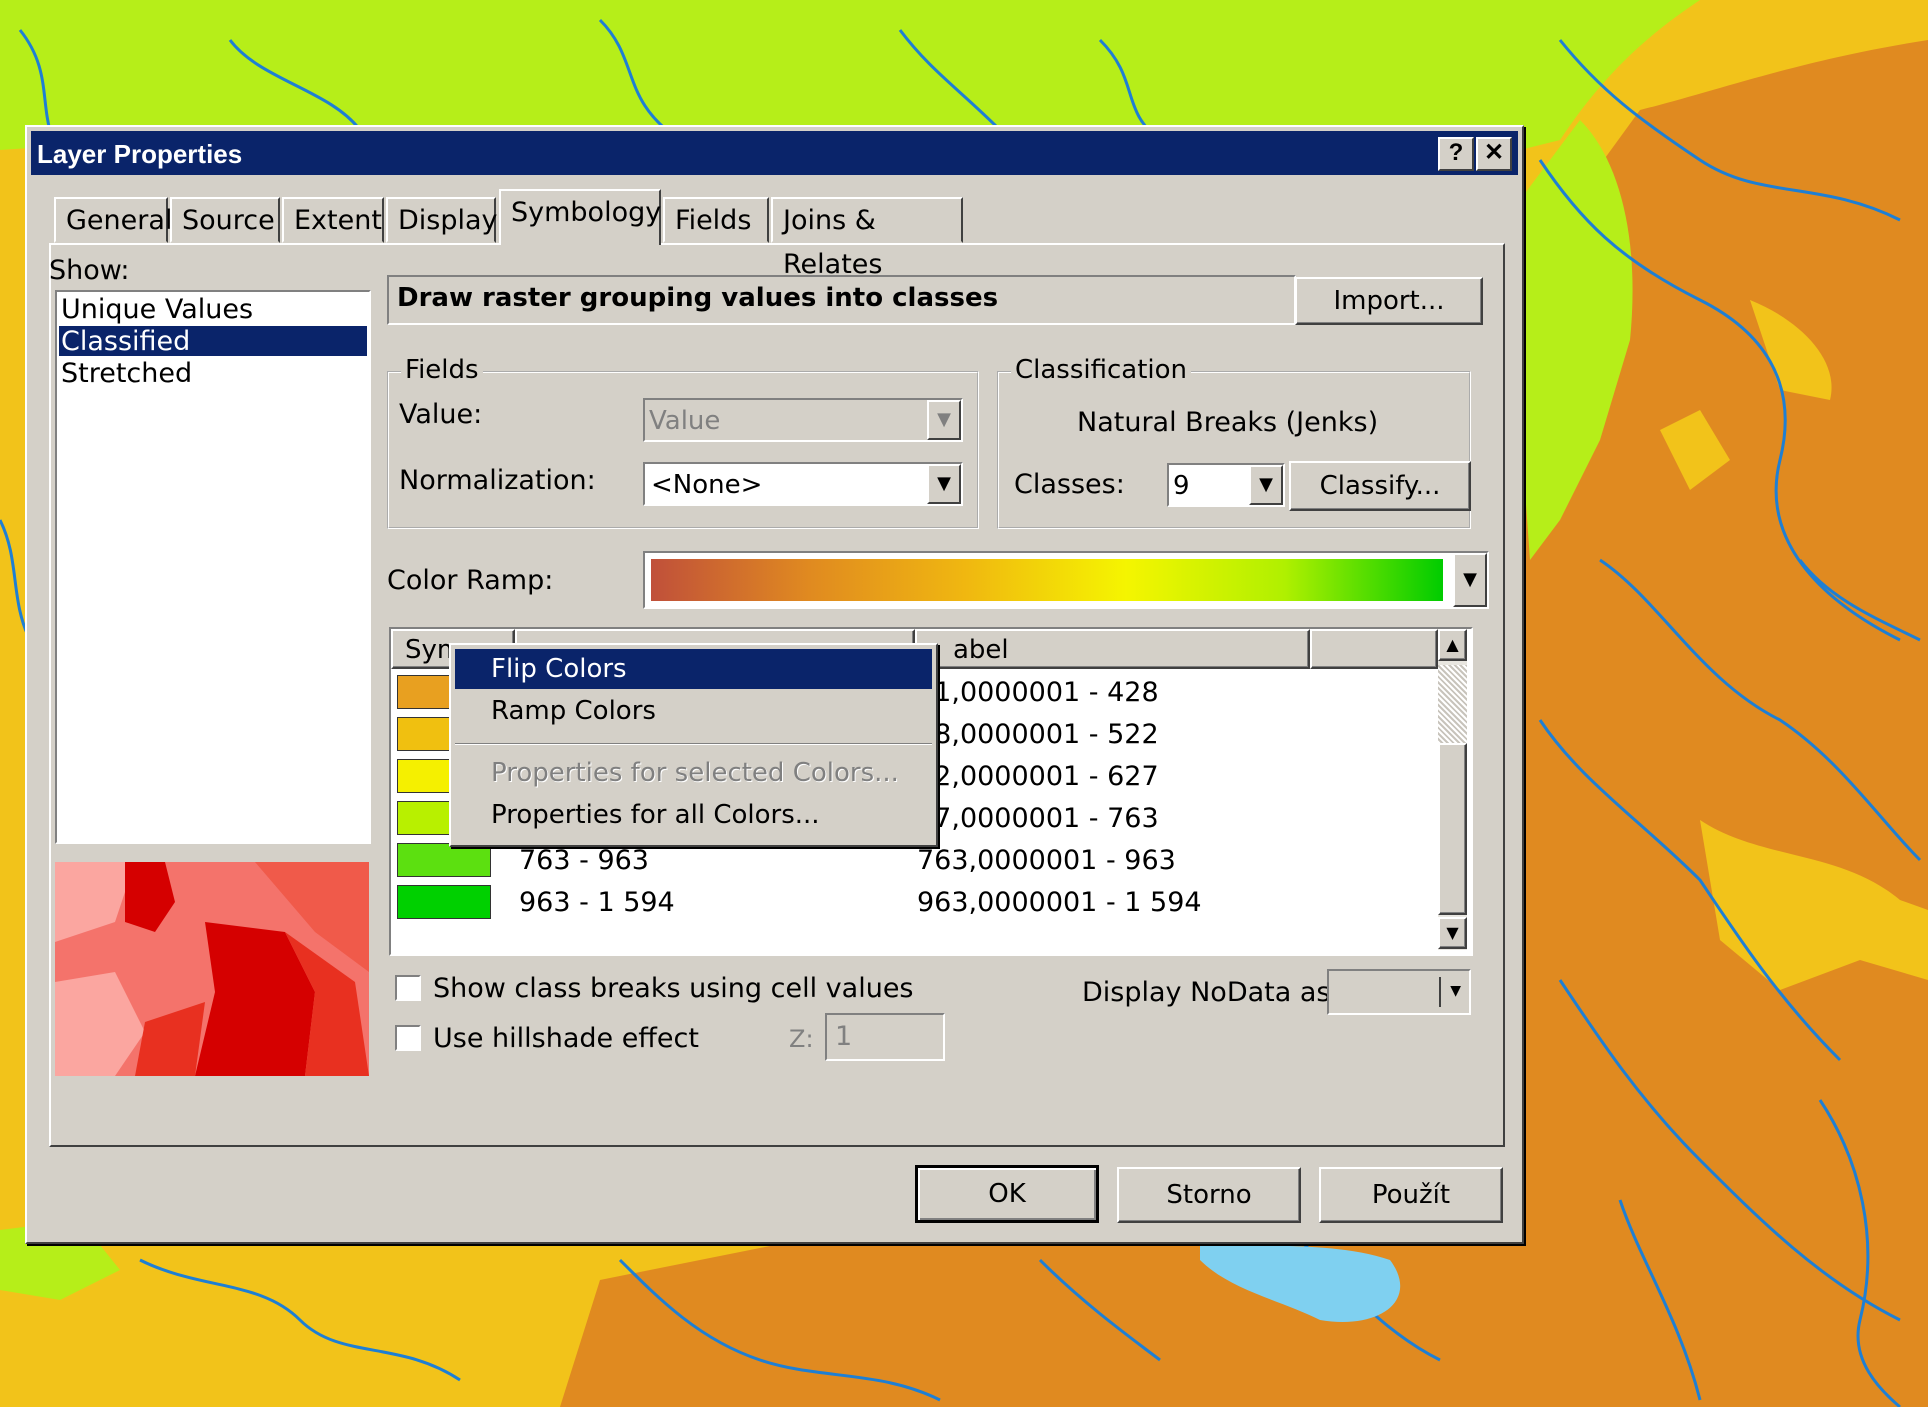  I want to click on vertical-scrollbar: ▲ ▼, so click(1452, 789).